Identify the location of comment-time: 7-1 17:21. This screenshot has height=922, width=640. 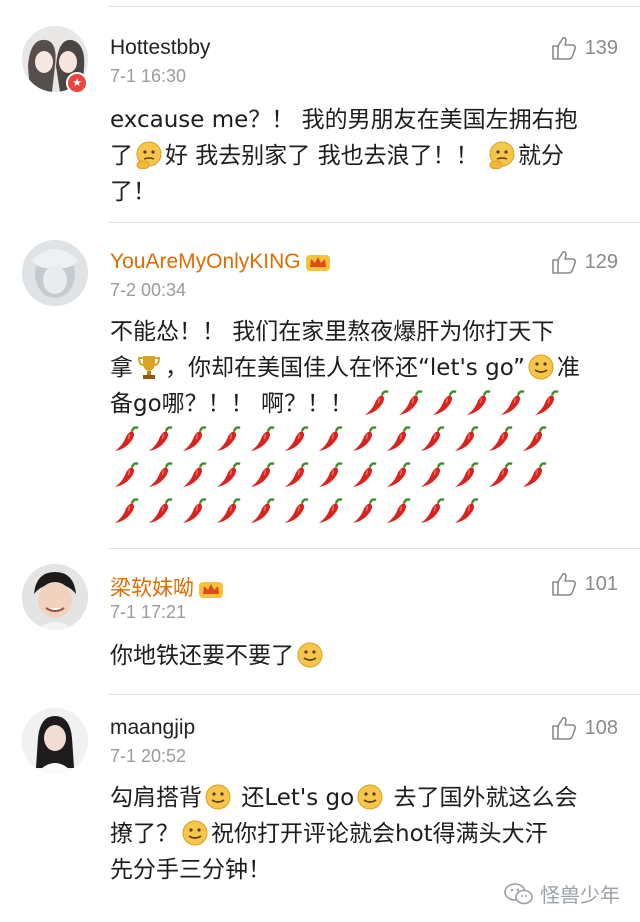
(148, 612).